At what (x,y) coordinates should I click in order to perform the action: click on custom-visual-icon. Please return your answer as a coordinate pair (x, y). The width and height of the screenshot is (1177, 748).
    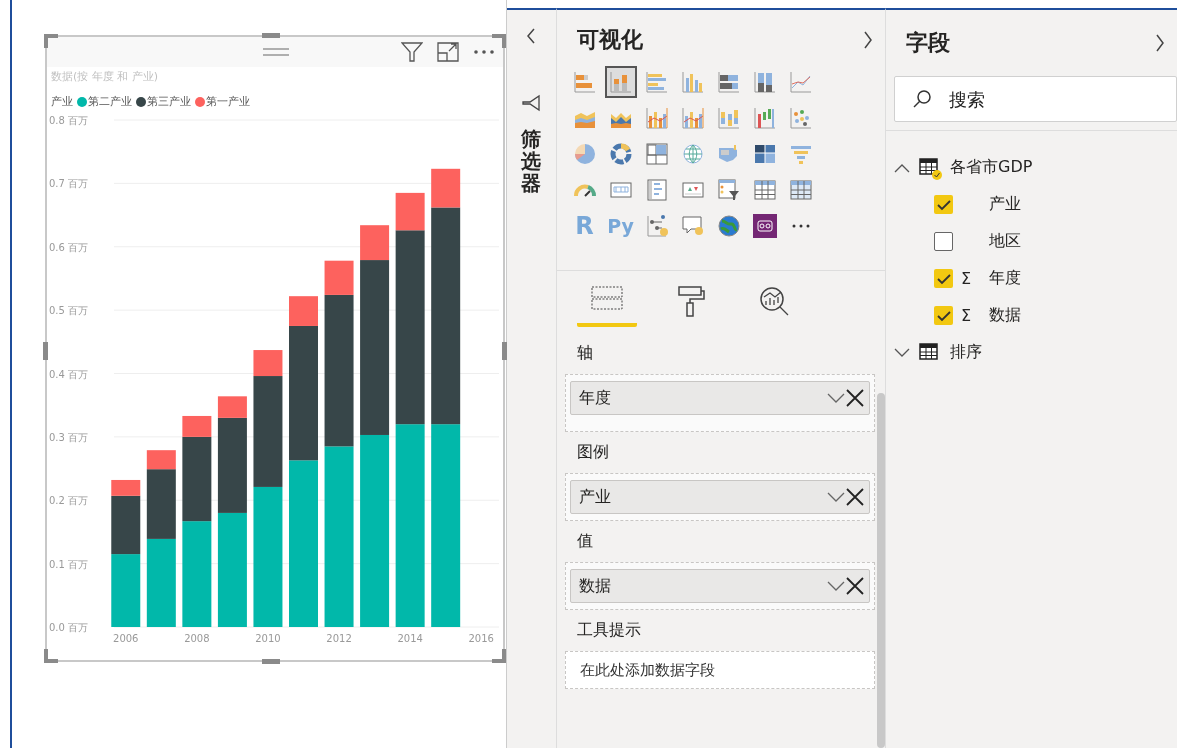
    Looking at the image, I should click on (764, 226).